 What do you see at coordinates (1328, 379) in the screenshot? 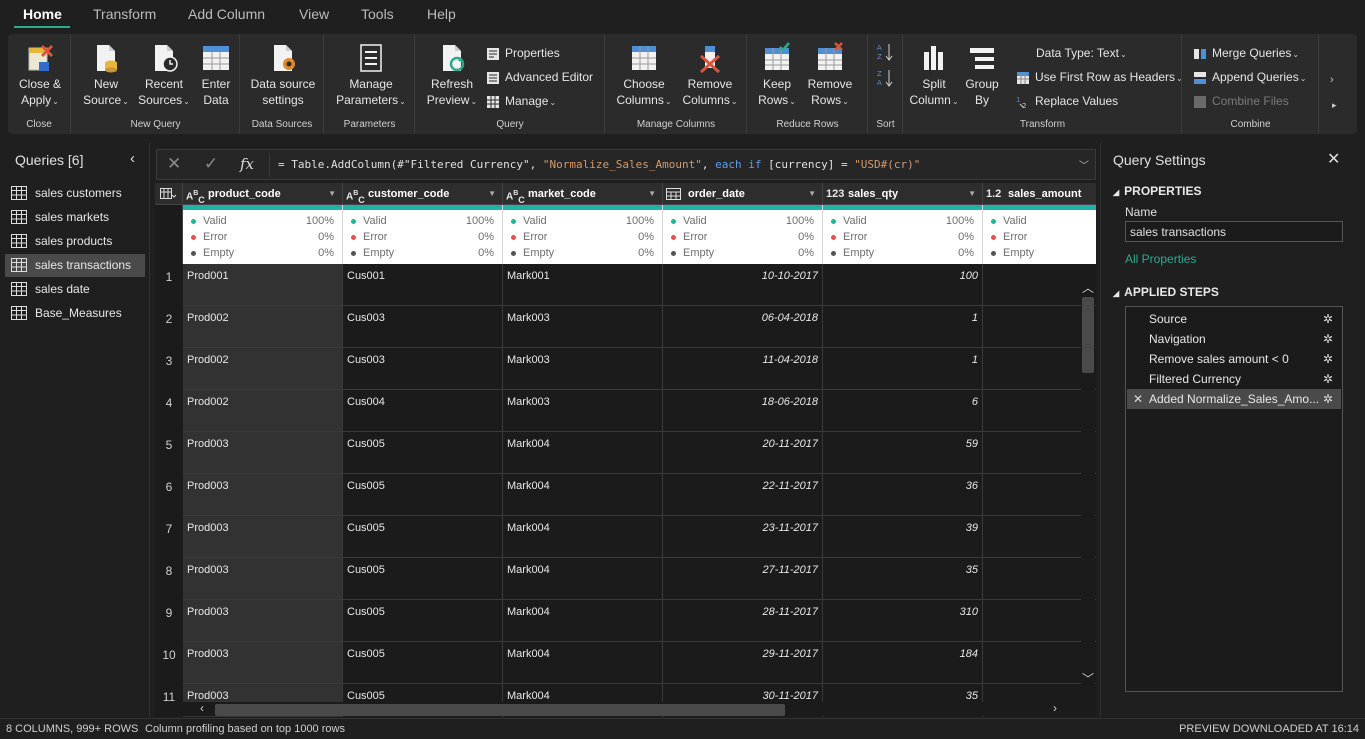
I see `gear-icon: ✲` at bounding box center [1328, 379].